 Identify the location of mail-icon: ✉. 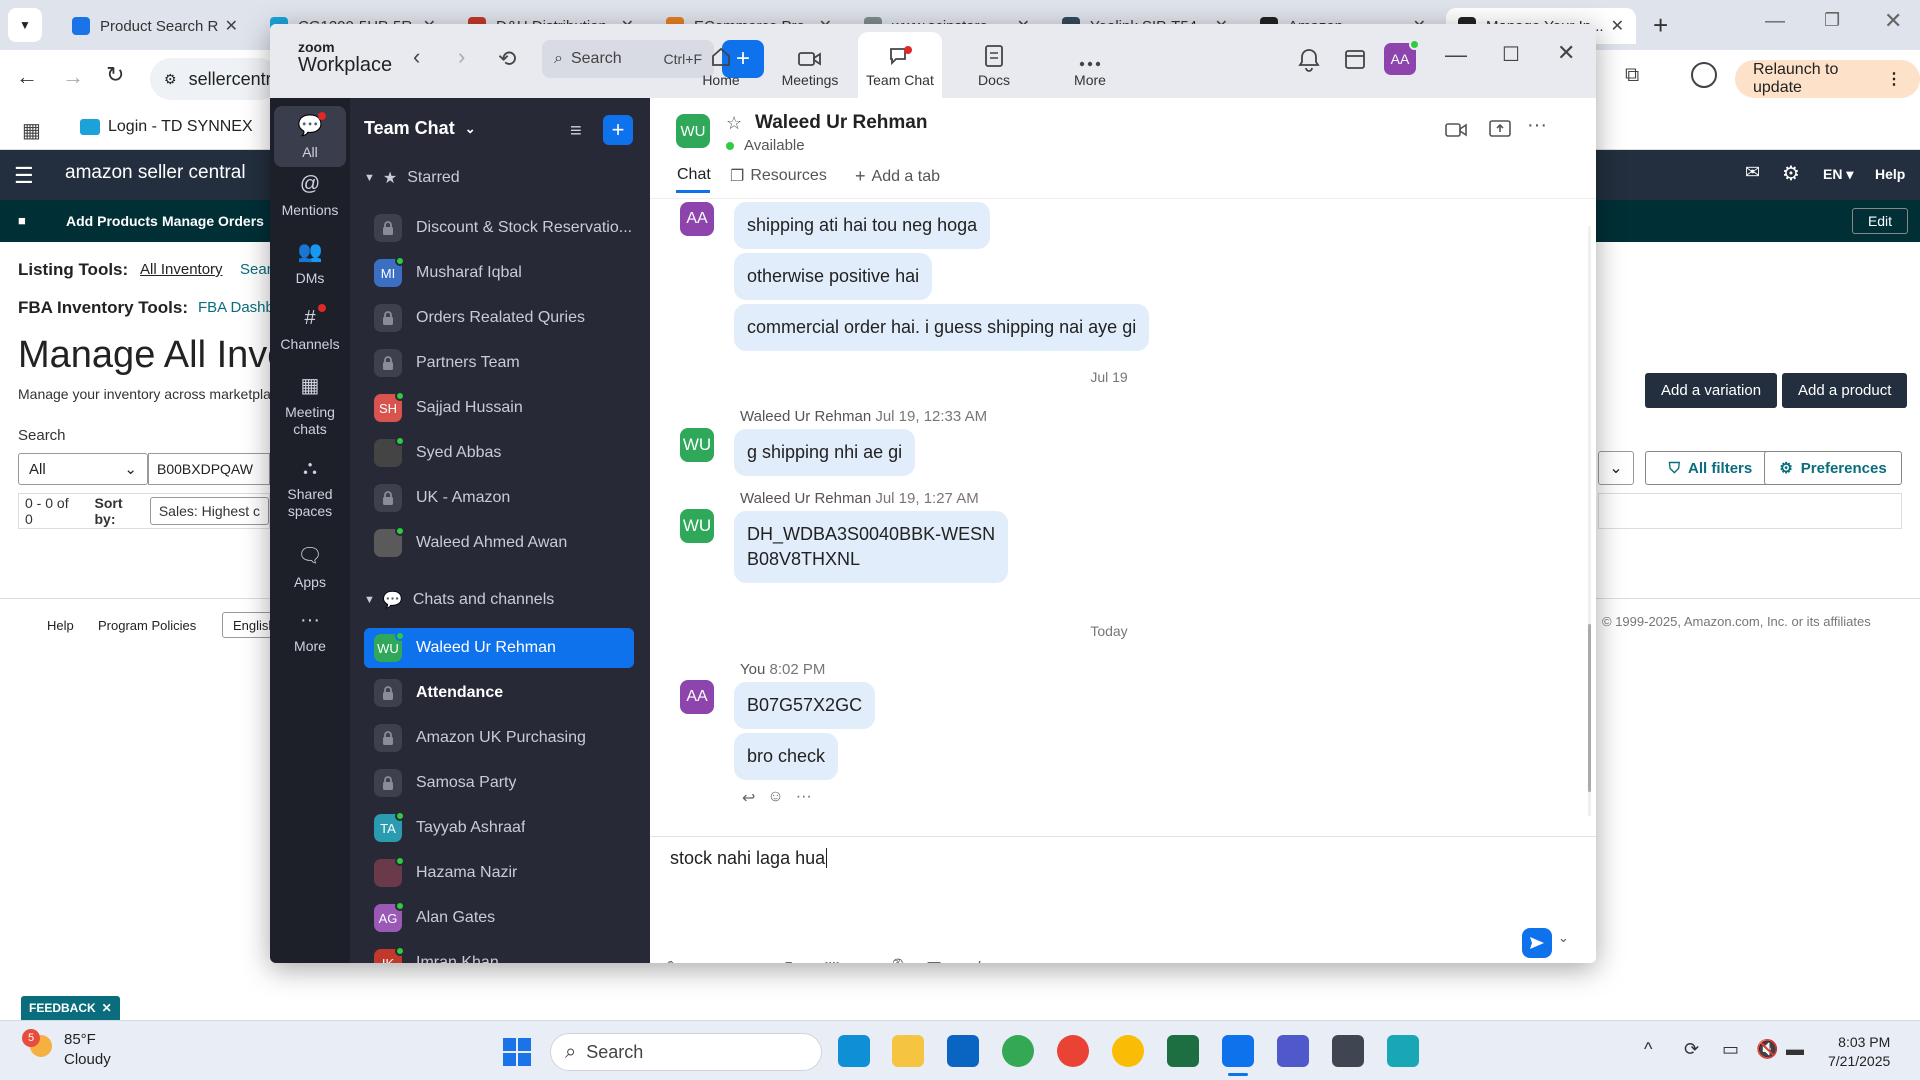
(1752, 172).